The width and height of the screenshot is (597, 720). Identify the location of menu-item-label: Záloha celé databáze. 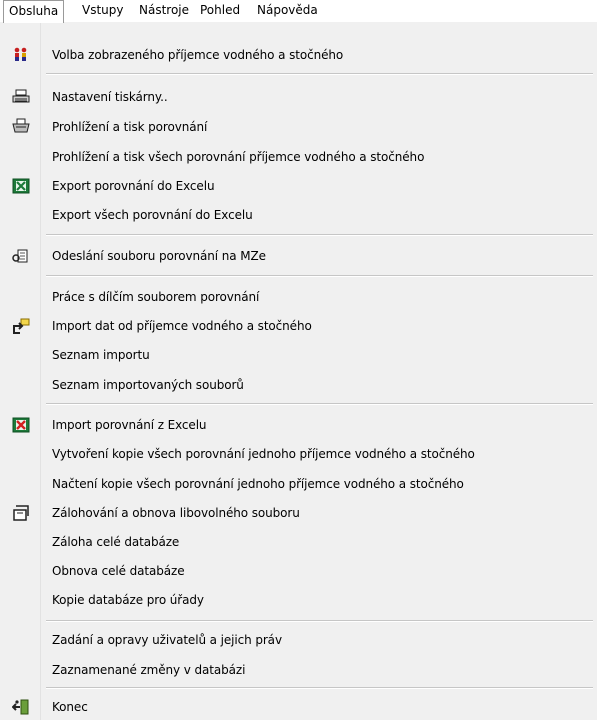
(116, 542).